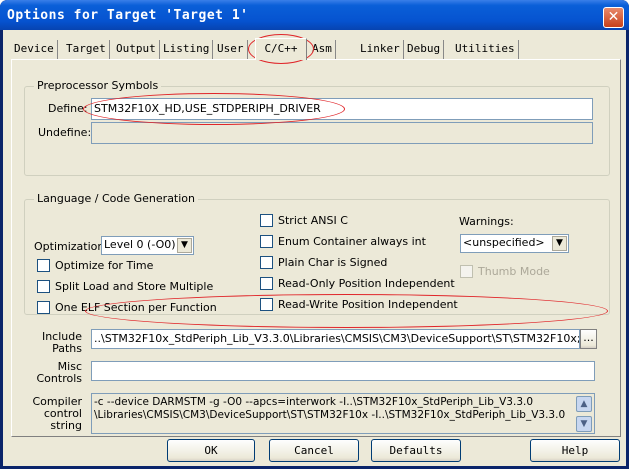  I want to click on strict-ansi-c-checkbox, so click(266, 220).